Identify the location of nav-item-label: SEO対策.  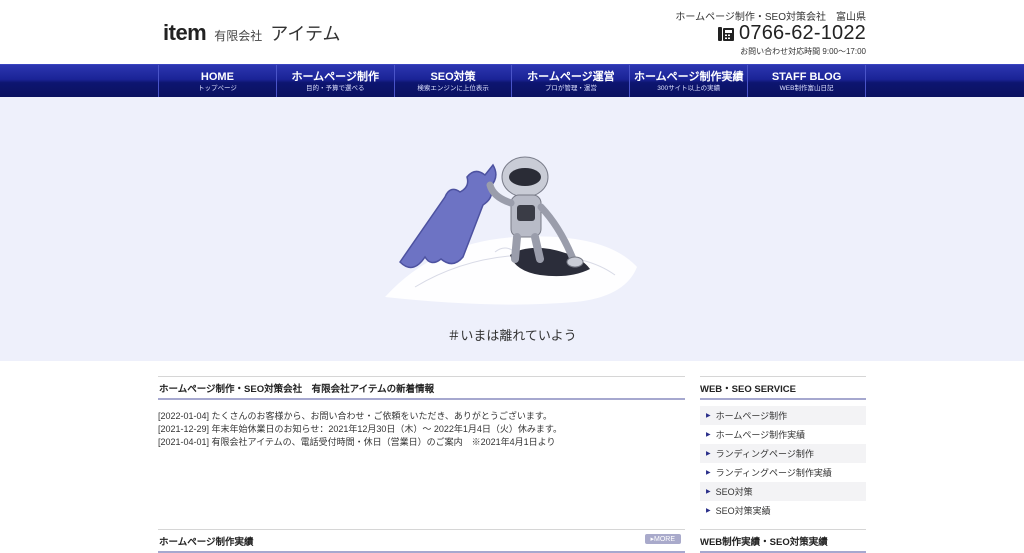
(453, 76).